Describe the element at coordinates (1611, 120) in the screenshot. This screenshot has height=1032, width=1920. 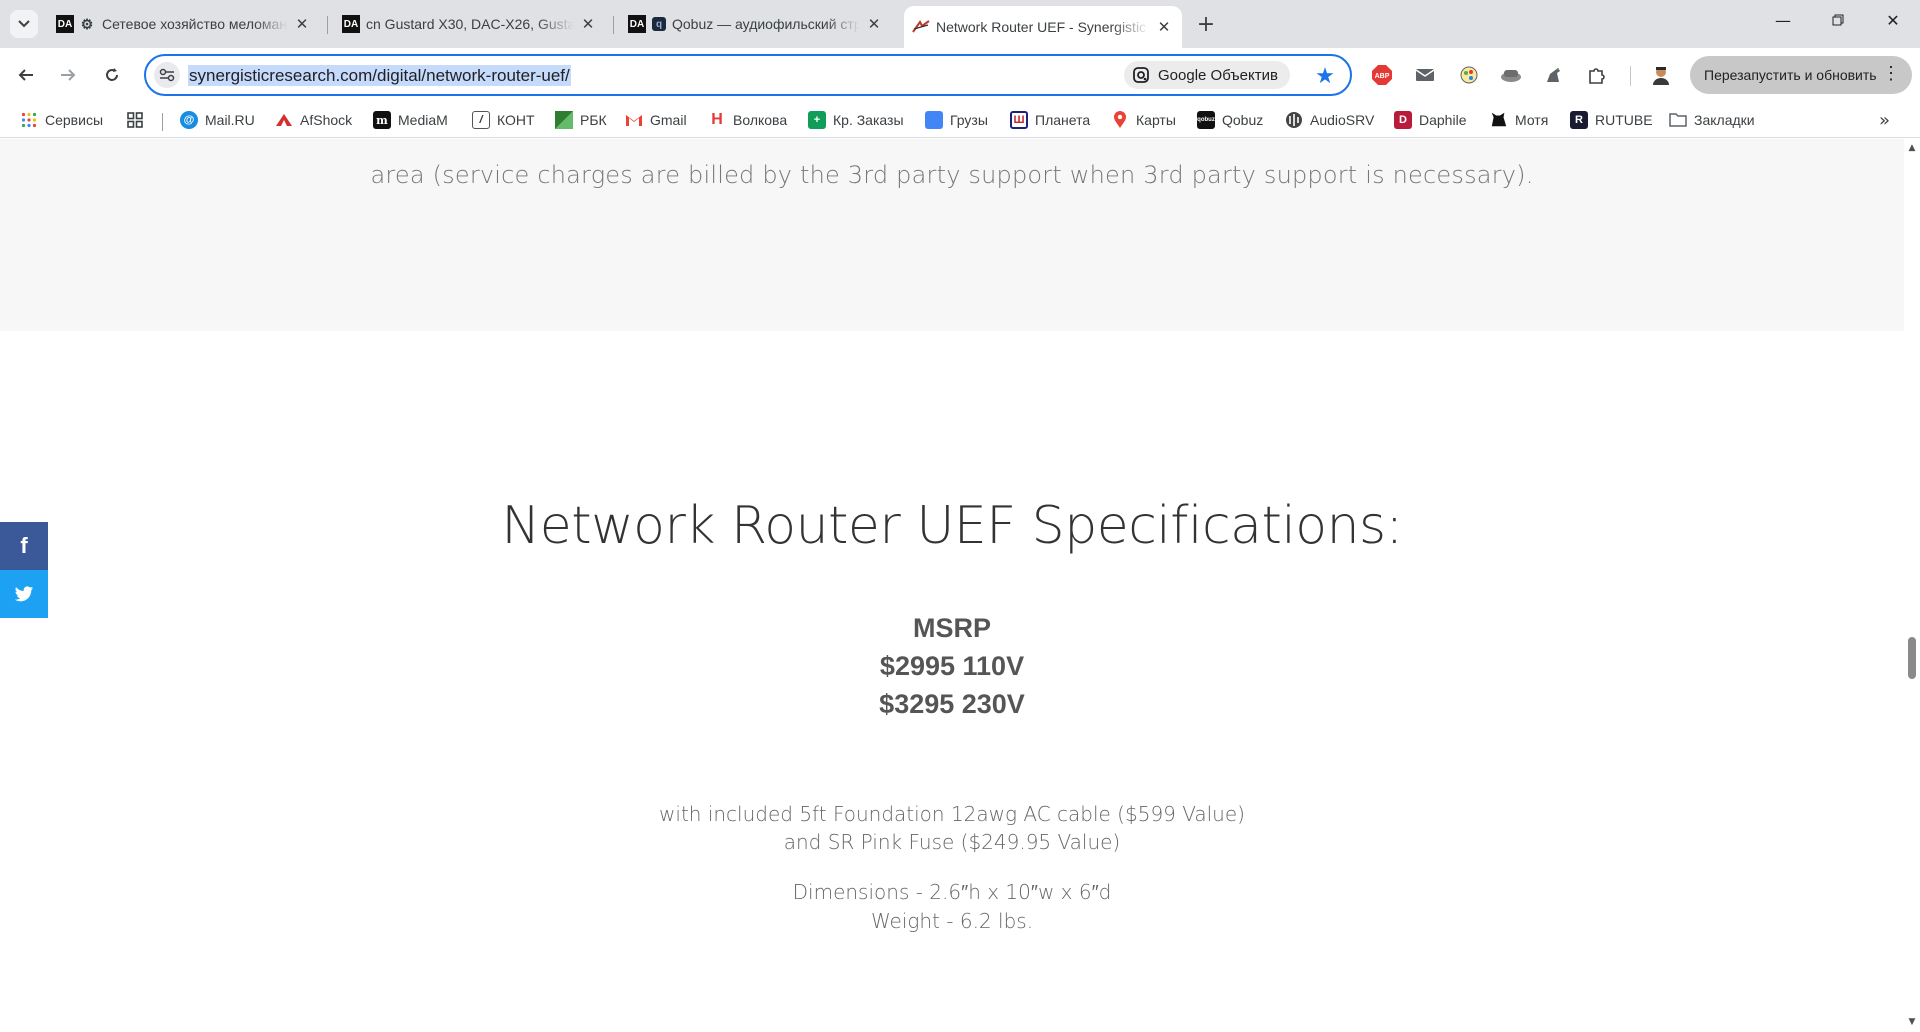
I see `bookmark-rutube: R RUTUBE` at that location.